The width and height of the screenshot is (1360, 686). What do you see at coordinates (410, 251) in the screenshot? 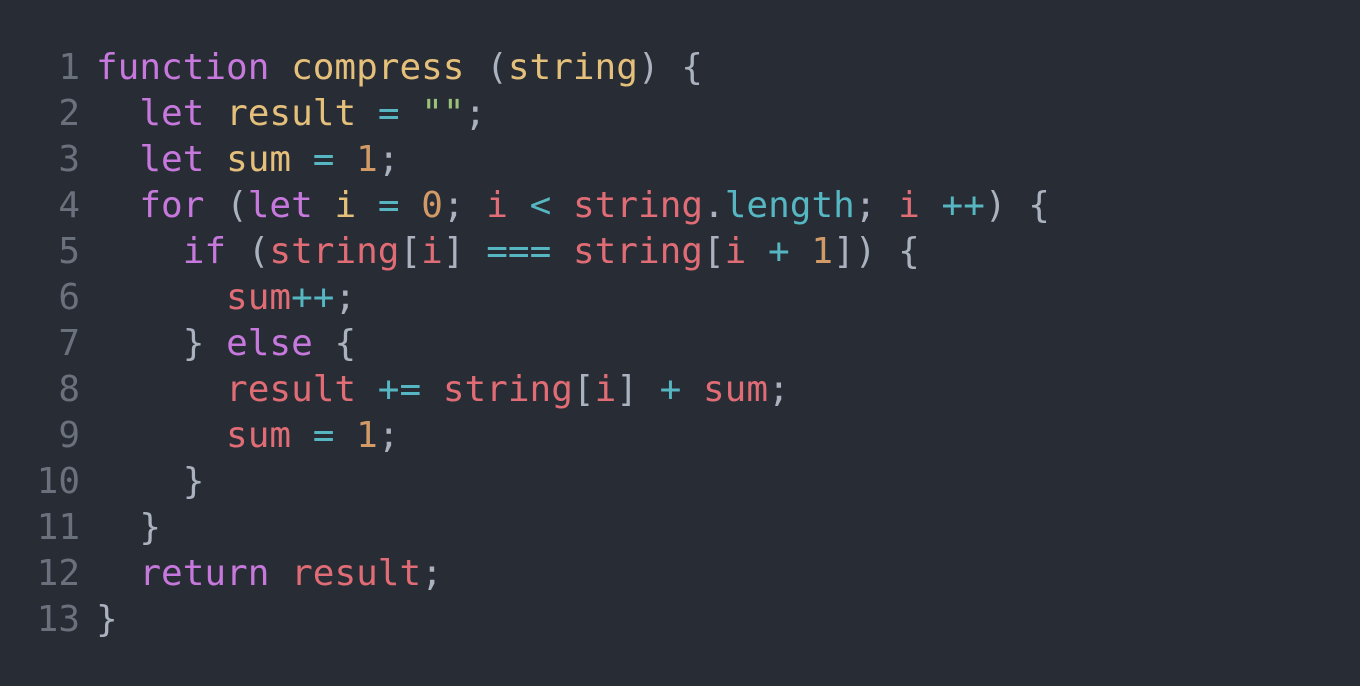
I see `code-token-punctuation: [` at bounding box center [410, 251].